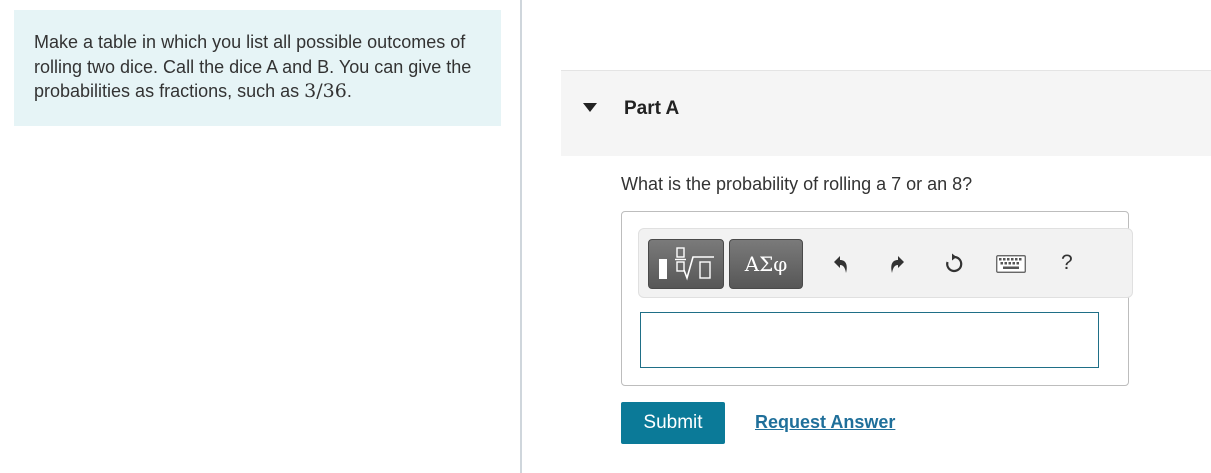  Describe the element at coordinates (652, 108) in the screenshot. I see `part-title: Part A` at that location.